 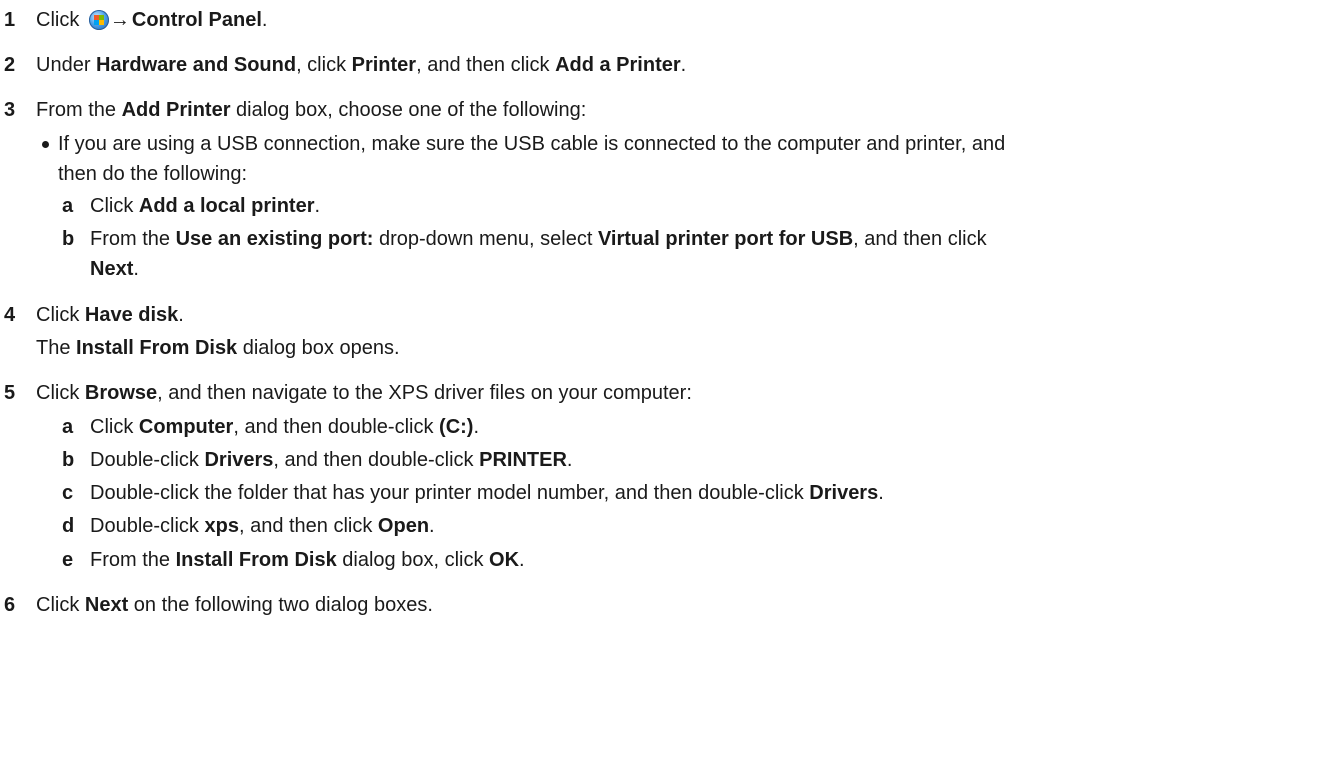 I want to click on line-text: Click → Control Panel., so click(x=151, y=20).